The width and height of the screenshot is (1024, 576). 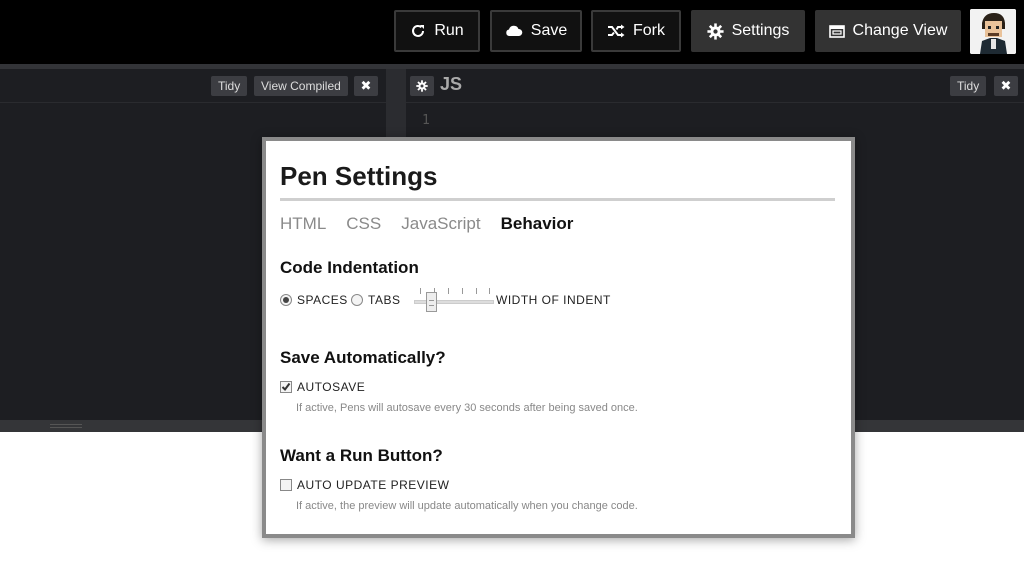 What do you see at coordinates (649, 30) in the screenshot?
I see `fork-label: Fork` at bounding box center [649, 30].